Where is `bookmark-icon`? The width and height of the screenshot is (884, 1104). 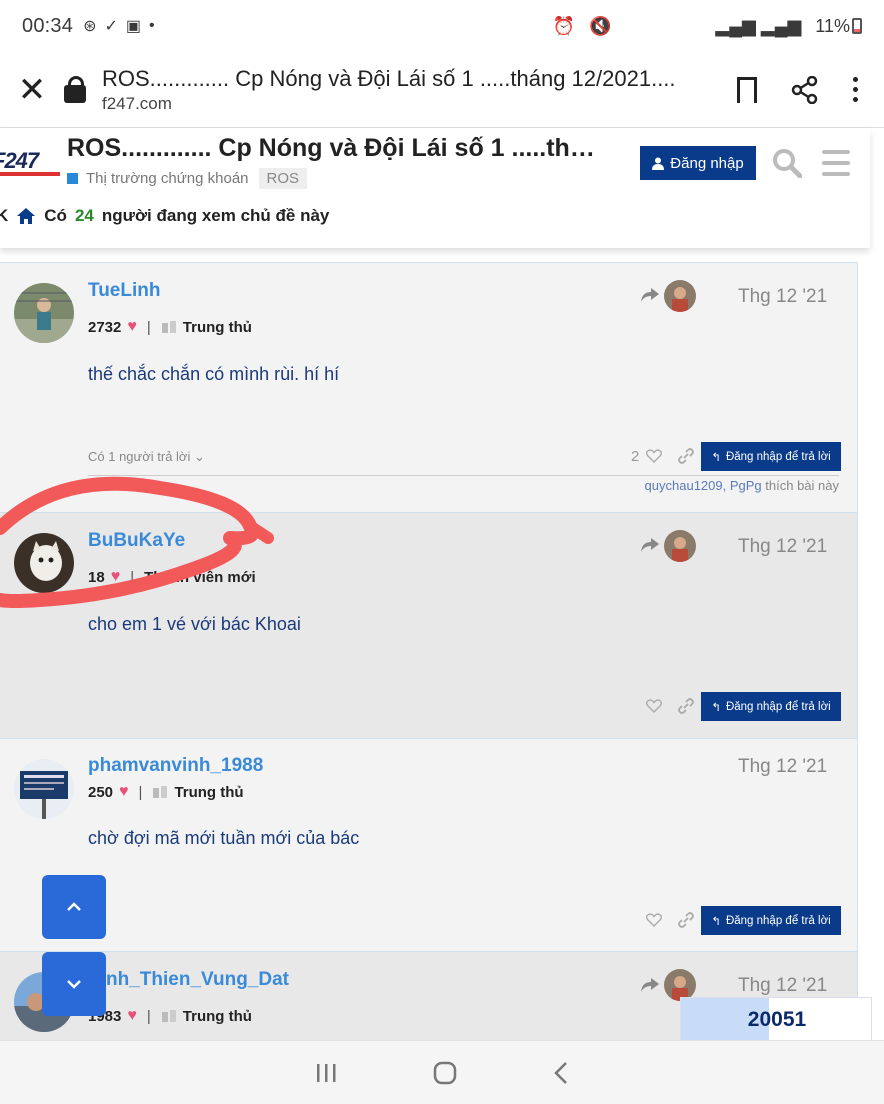 bookmark-icon is located at coordinates (747, 91).